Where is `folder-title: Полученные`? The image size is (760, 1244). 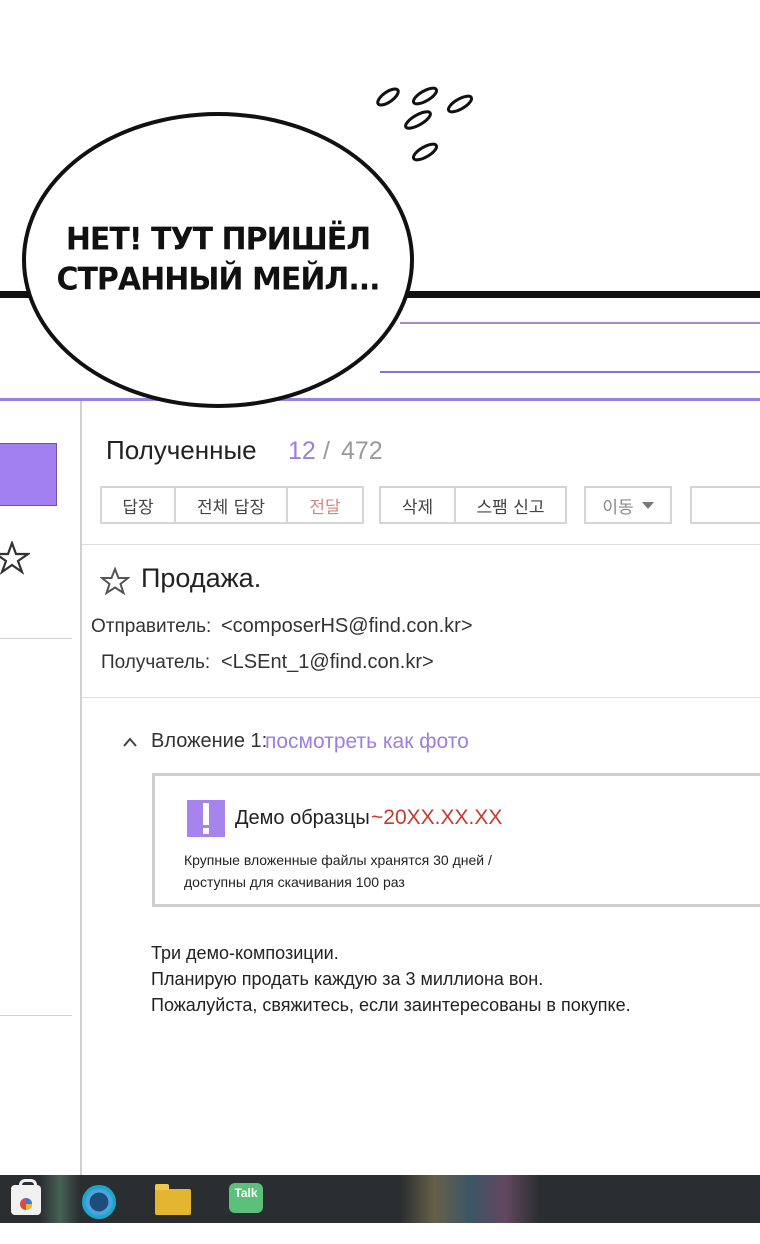
folder-title: Полученные is located at coordinates (181, 450).